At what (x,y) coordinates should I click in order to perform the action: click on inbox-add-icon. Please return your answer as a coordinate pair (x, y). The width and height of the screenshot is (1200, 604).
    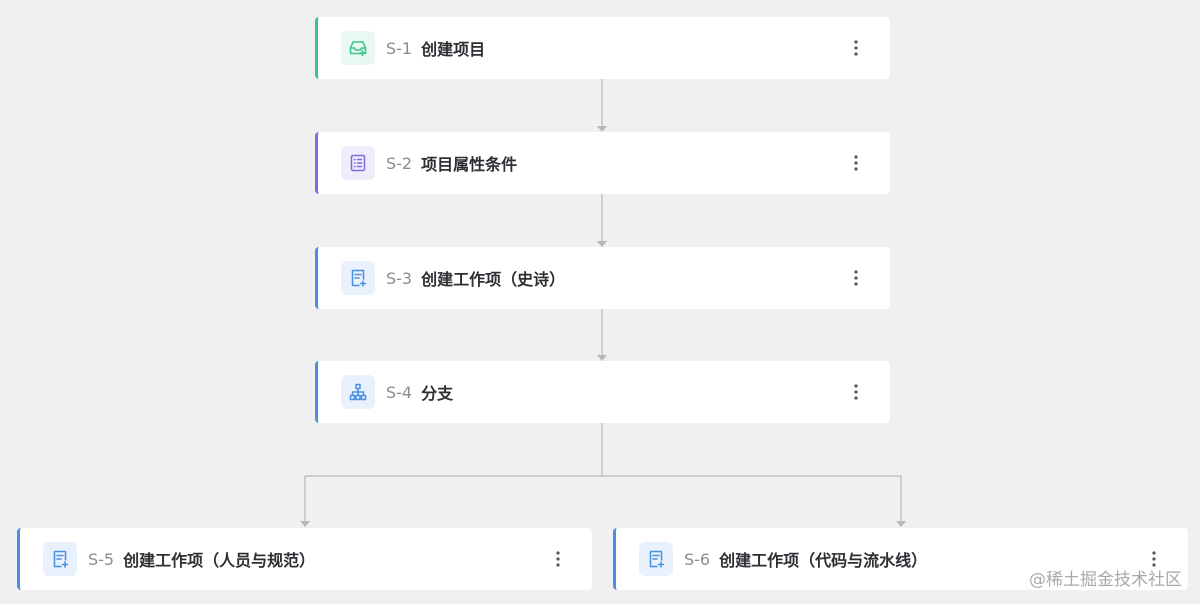
    Looking at the image, I should click on (358, 48).